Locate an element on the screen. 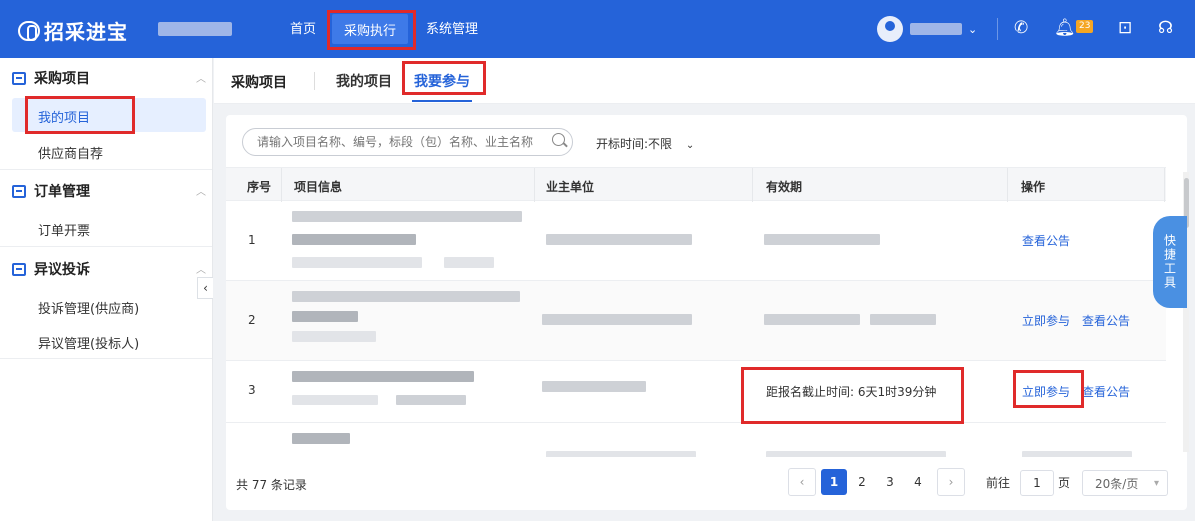 The height and width of the screenshot is (521, 1195). table-header: 序号 项目信息 业主单位 有效期 操作 is located at coordinates (696, 184).